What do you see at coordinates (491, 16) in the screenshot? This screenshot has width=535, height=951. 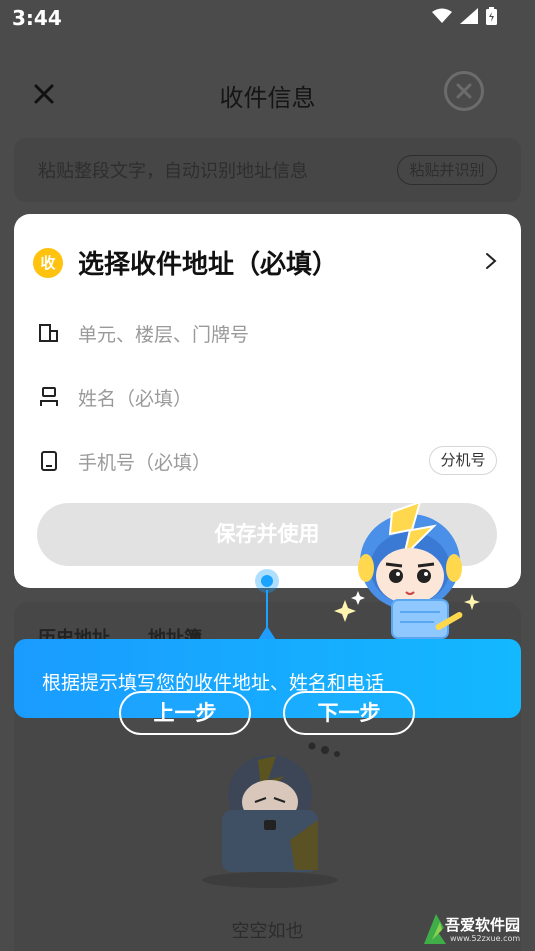 I see `battery-icon` at bounding box center [491, 16].